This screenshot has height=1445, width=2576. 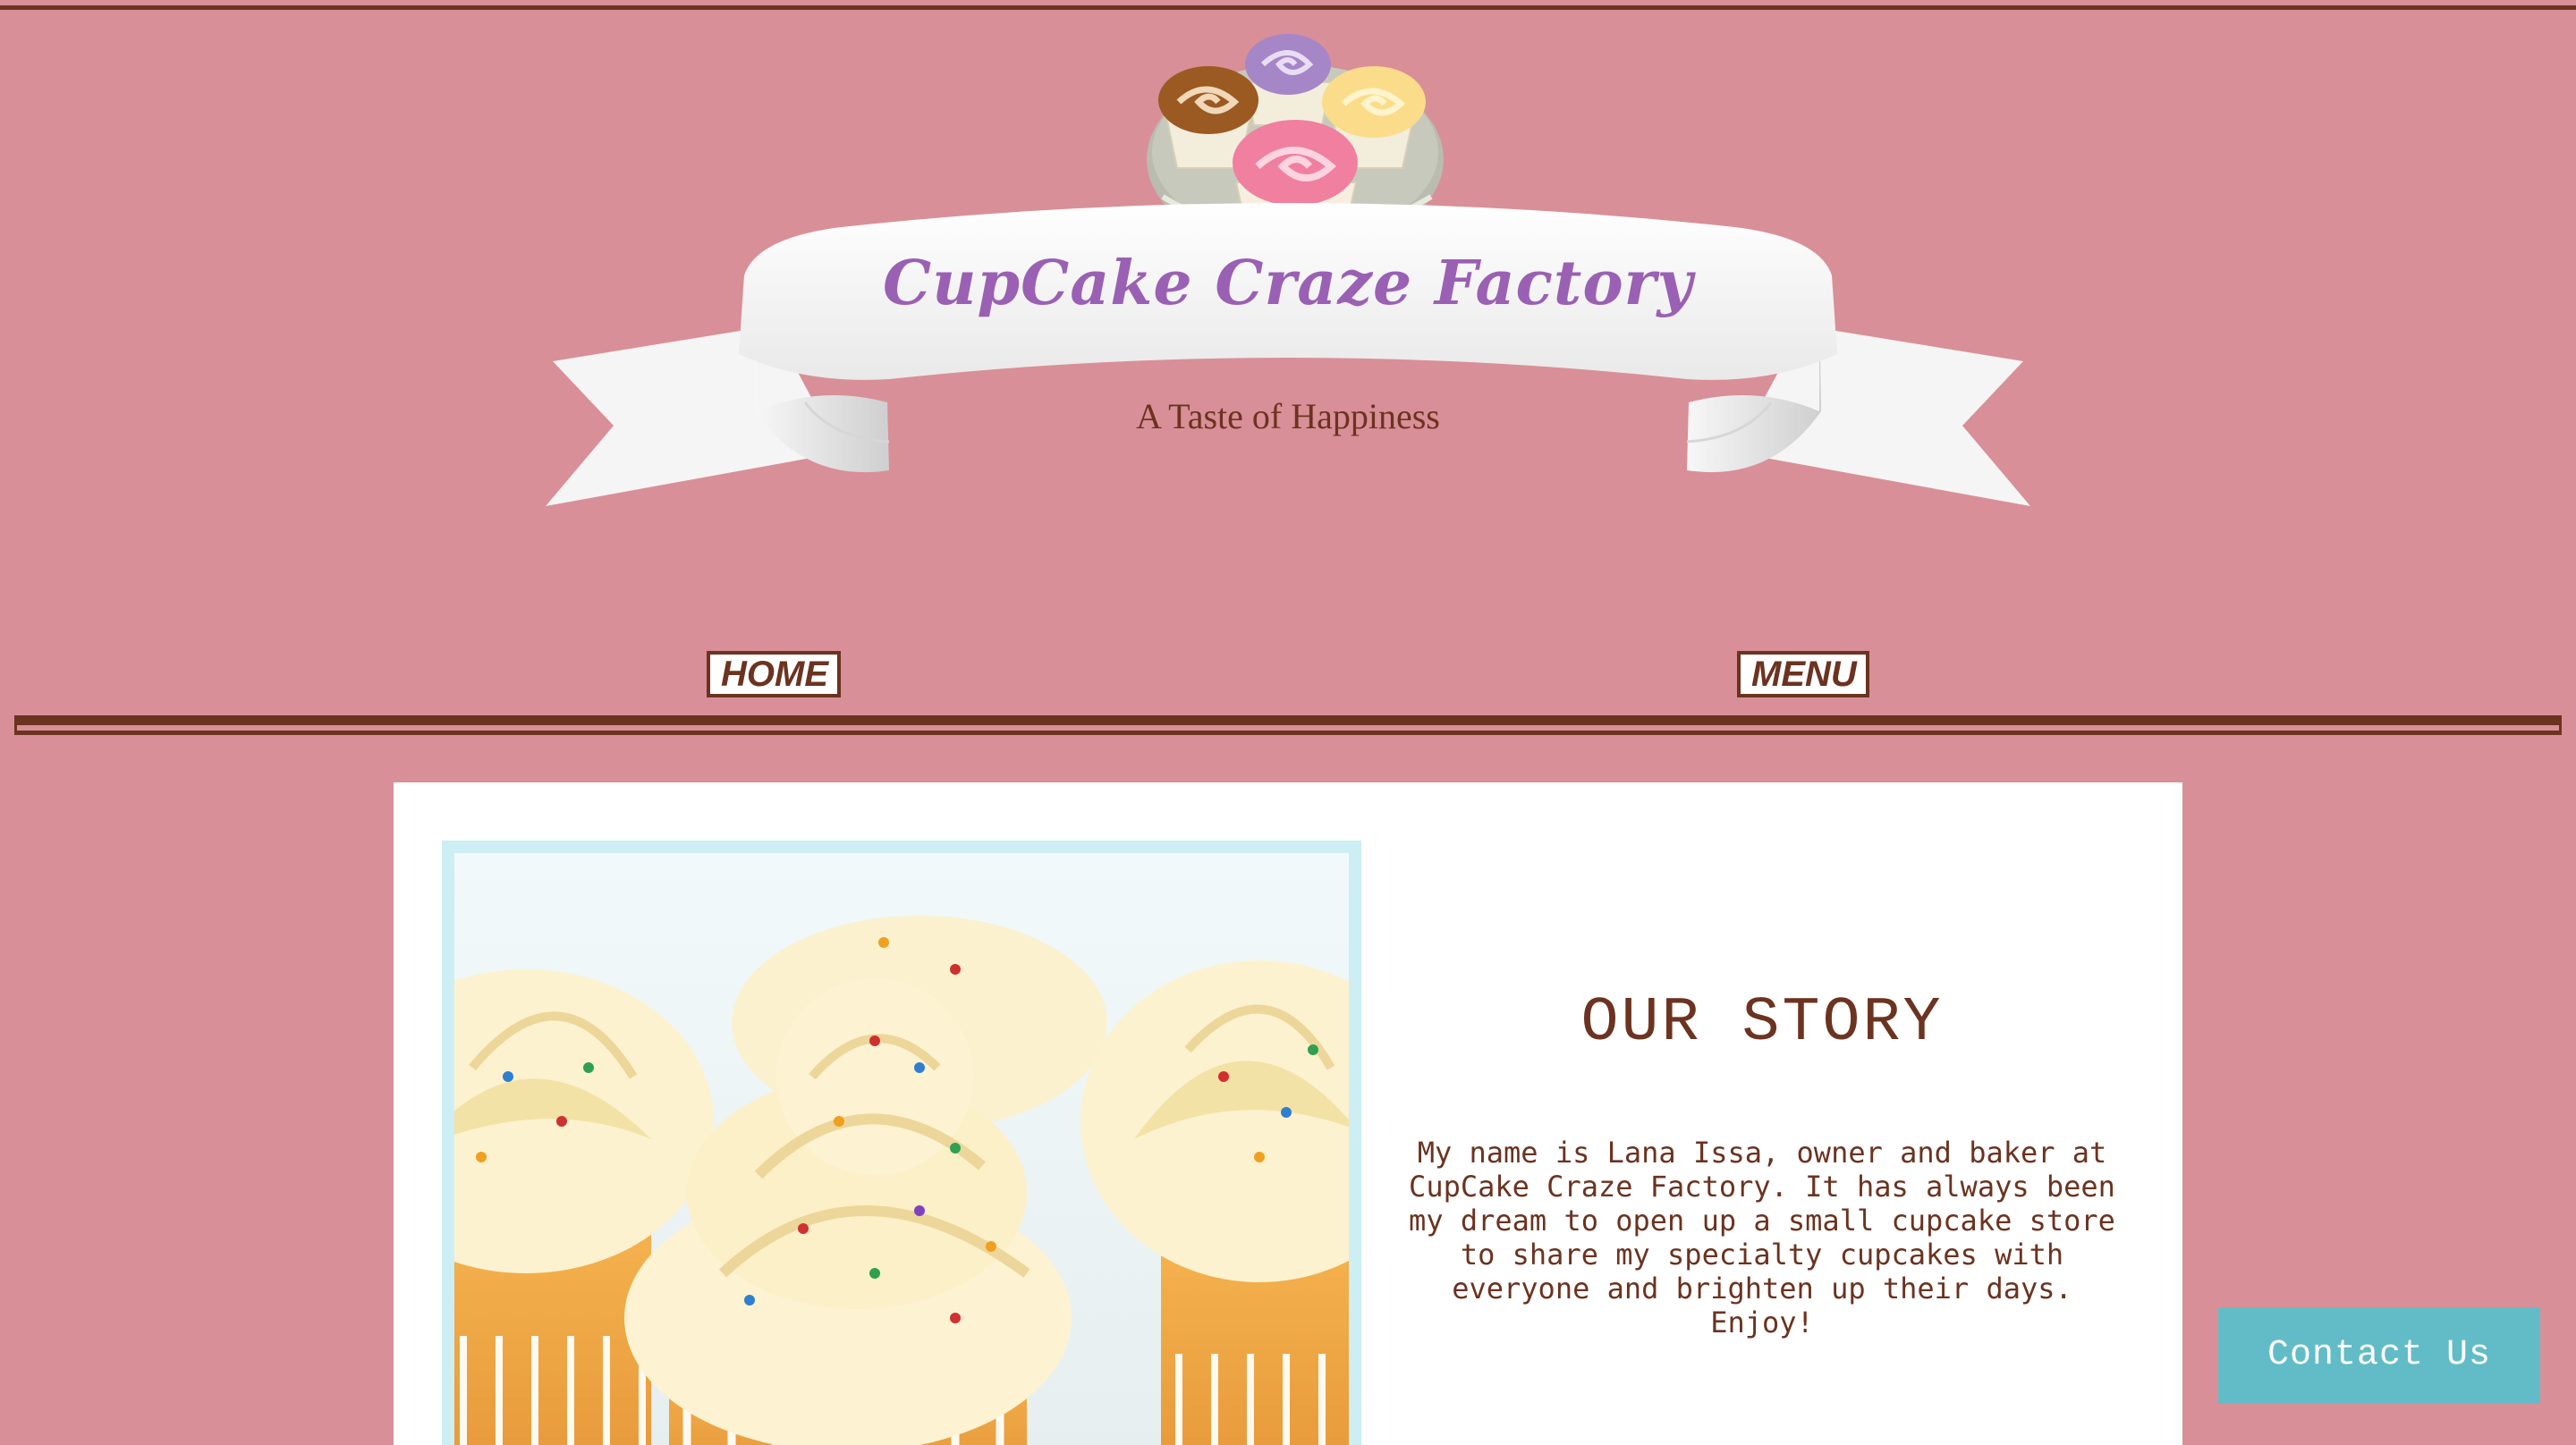 What do you see at coordinates (774, 674) in the screenshot?
I see `nav-home-button: HOME` at bounding box center [774, 674].